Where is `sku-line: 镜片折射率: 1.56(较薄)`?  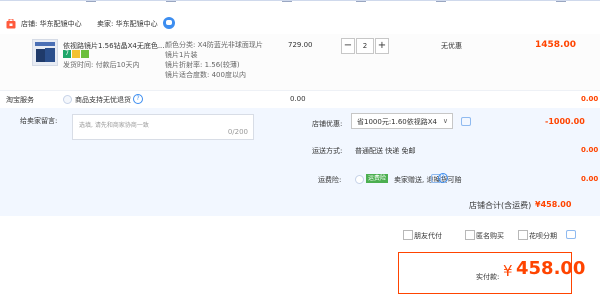
sku-line: 镜片折射率: 1.56(较薄) is located at coordinates (202, 65).